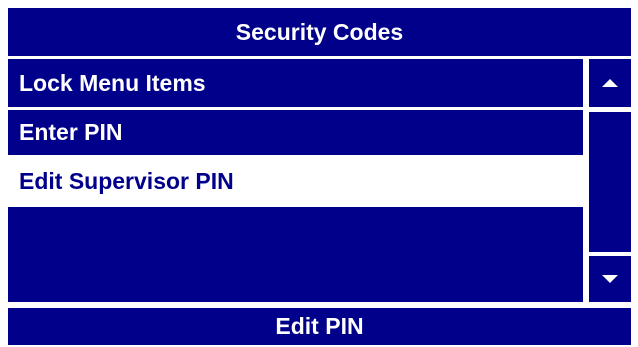 The width and height of the screenshot is (638, 347). I want to click on scroll-down-button, so click(610, 279).